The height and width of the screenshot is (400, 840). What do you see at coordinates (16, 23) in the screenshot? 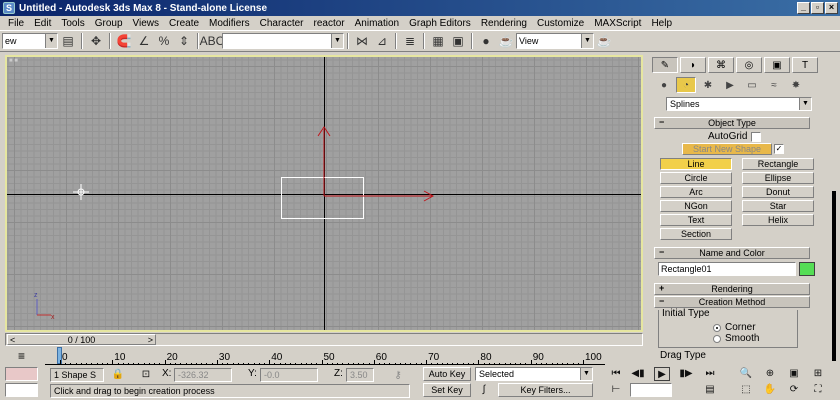
I see `menu-file: File` at bounding box center [16, 23].